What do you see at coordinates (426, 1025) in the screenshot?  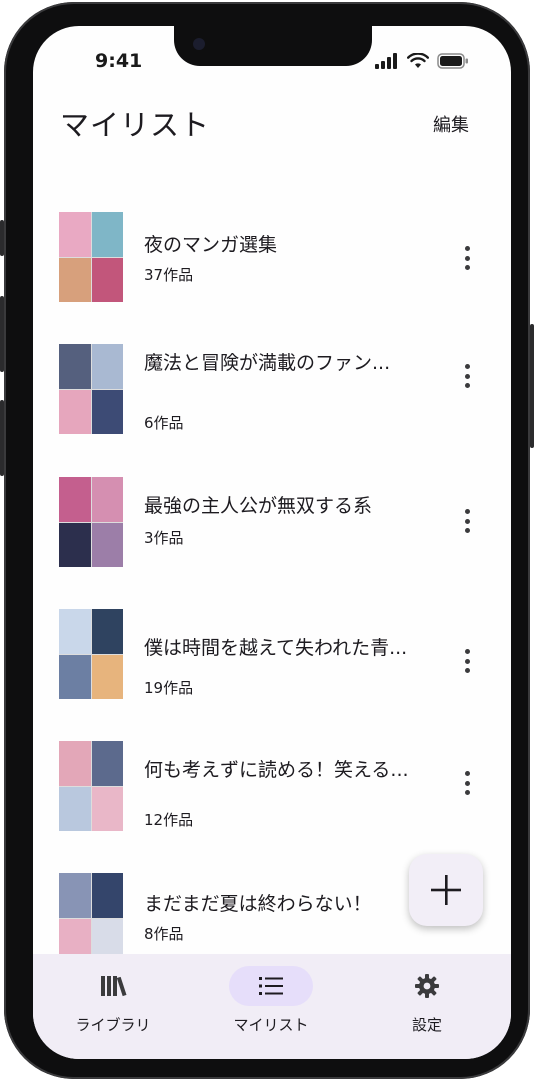 I see `nav-label: 設定` at bounding box center [426, 1025].